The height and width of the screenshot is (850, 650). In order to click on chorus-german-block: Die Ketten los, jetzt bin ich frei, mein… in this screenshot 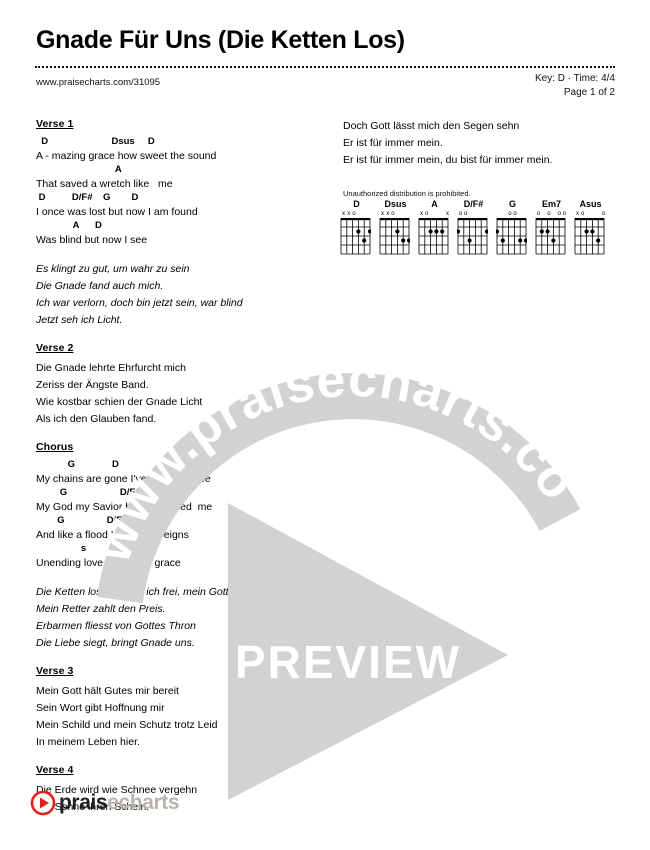, I will do `click(181, 618)`.